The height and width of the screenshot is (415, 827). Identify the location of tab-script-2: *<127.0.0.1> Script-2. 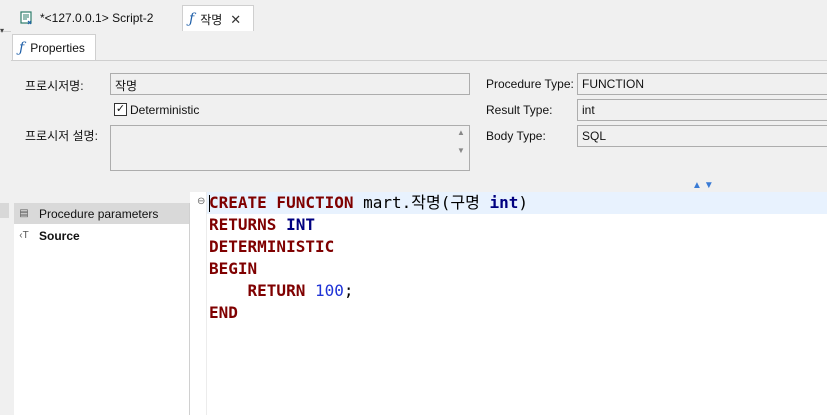
(97, 18).